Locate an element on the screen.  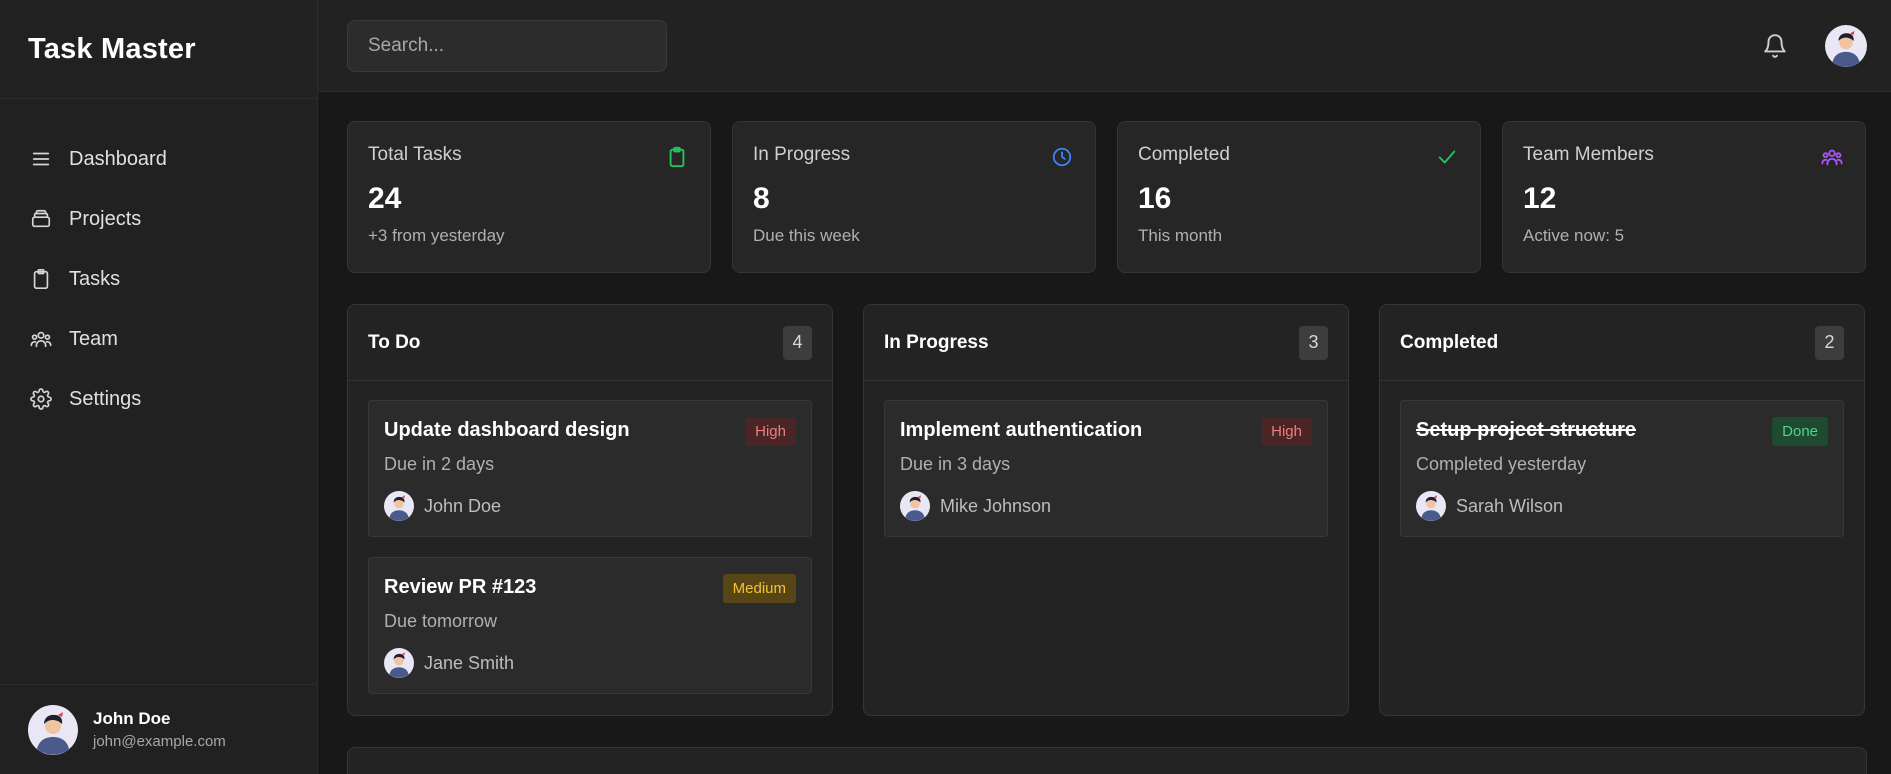
sidebar-item-settings: Settings is located at coordinates (158, 399).